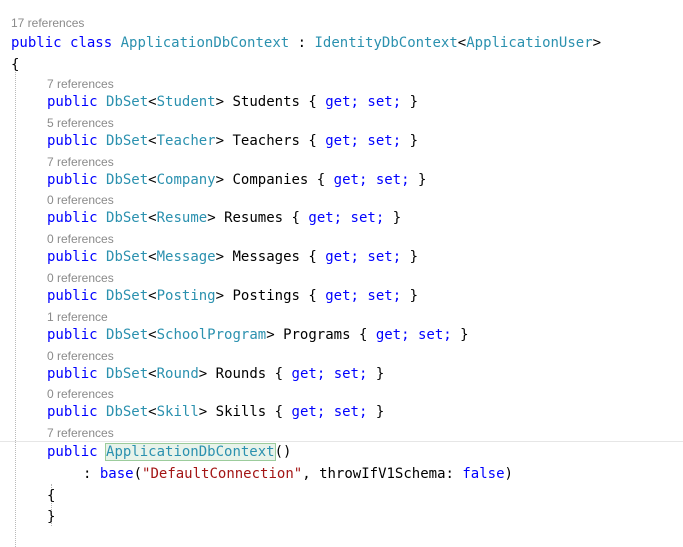 The image size is (683, 547). I want to click on code-lens-member: 1 reference, so click(77, 317).